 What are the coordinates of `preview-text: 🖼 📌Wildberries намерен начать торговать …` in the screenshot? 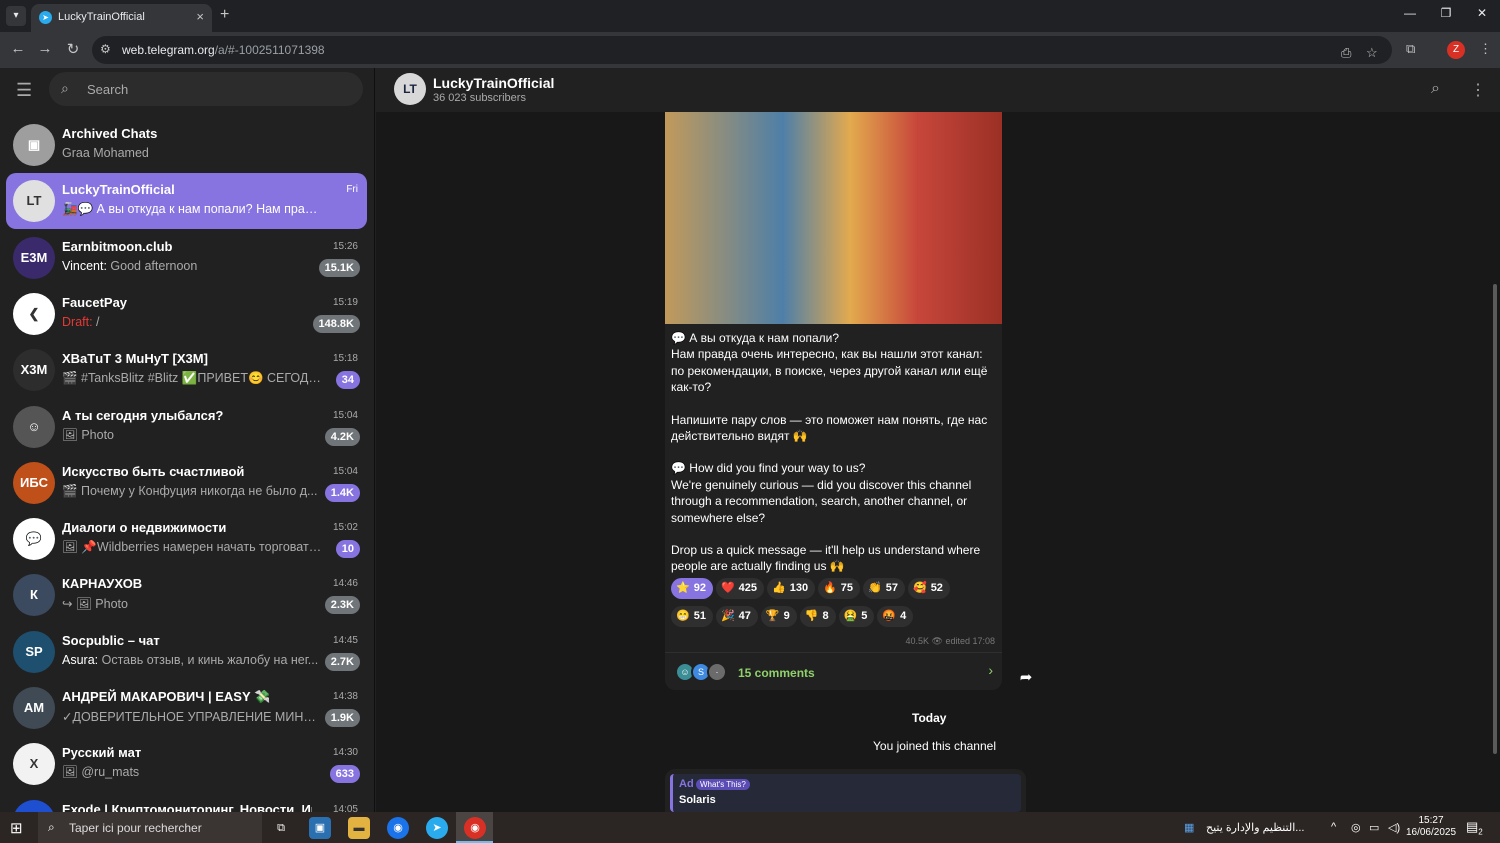 It's located at (192, 547).